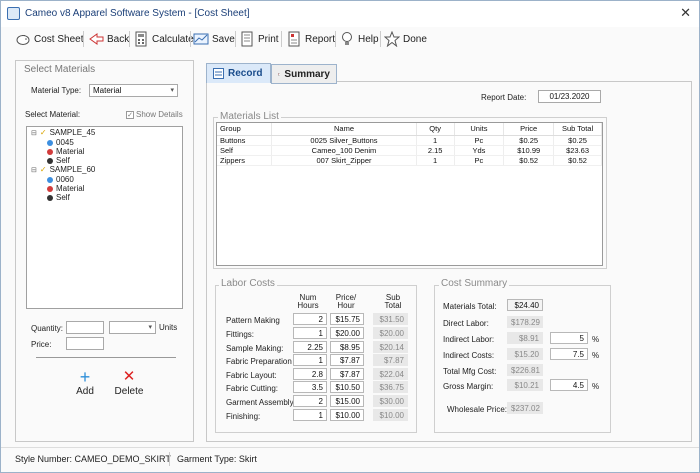 The height and width of the screenshot is (473, 700). Describe the element at coordinates (130, 114) in the screenshot. I see `checkbox-check-icon: ✓` at that location.